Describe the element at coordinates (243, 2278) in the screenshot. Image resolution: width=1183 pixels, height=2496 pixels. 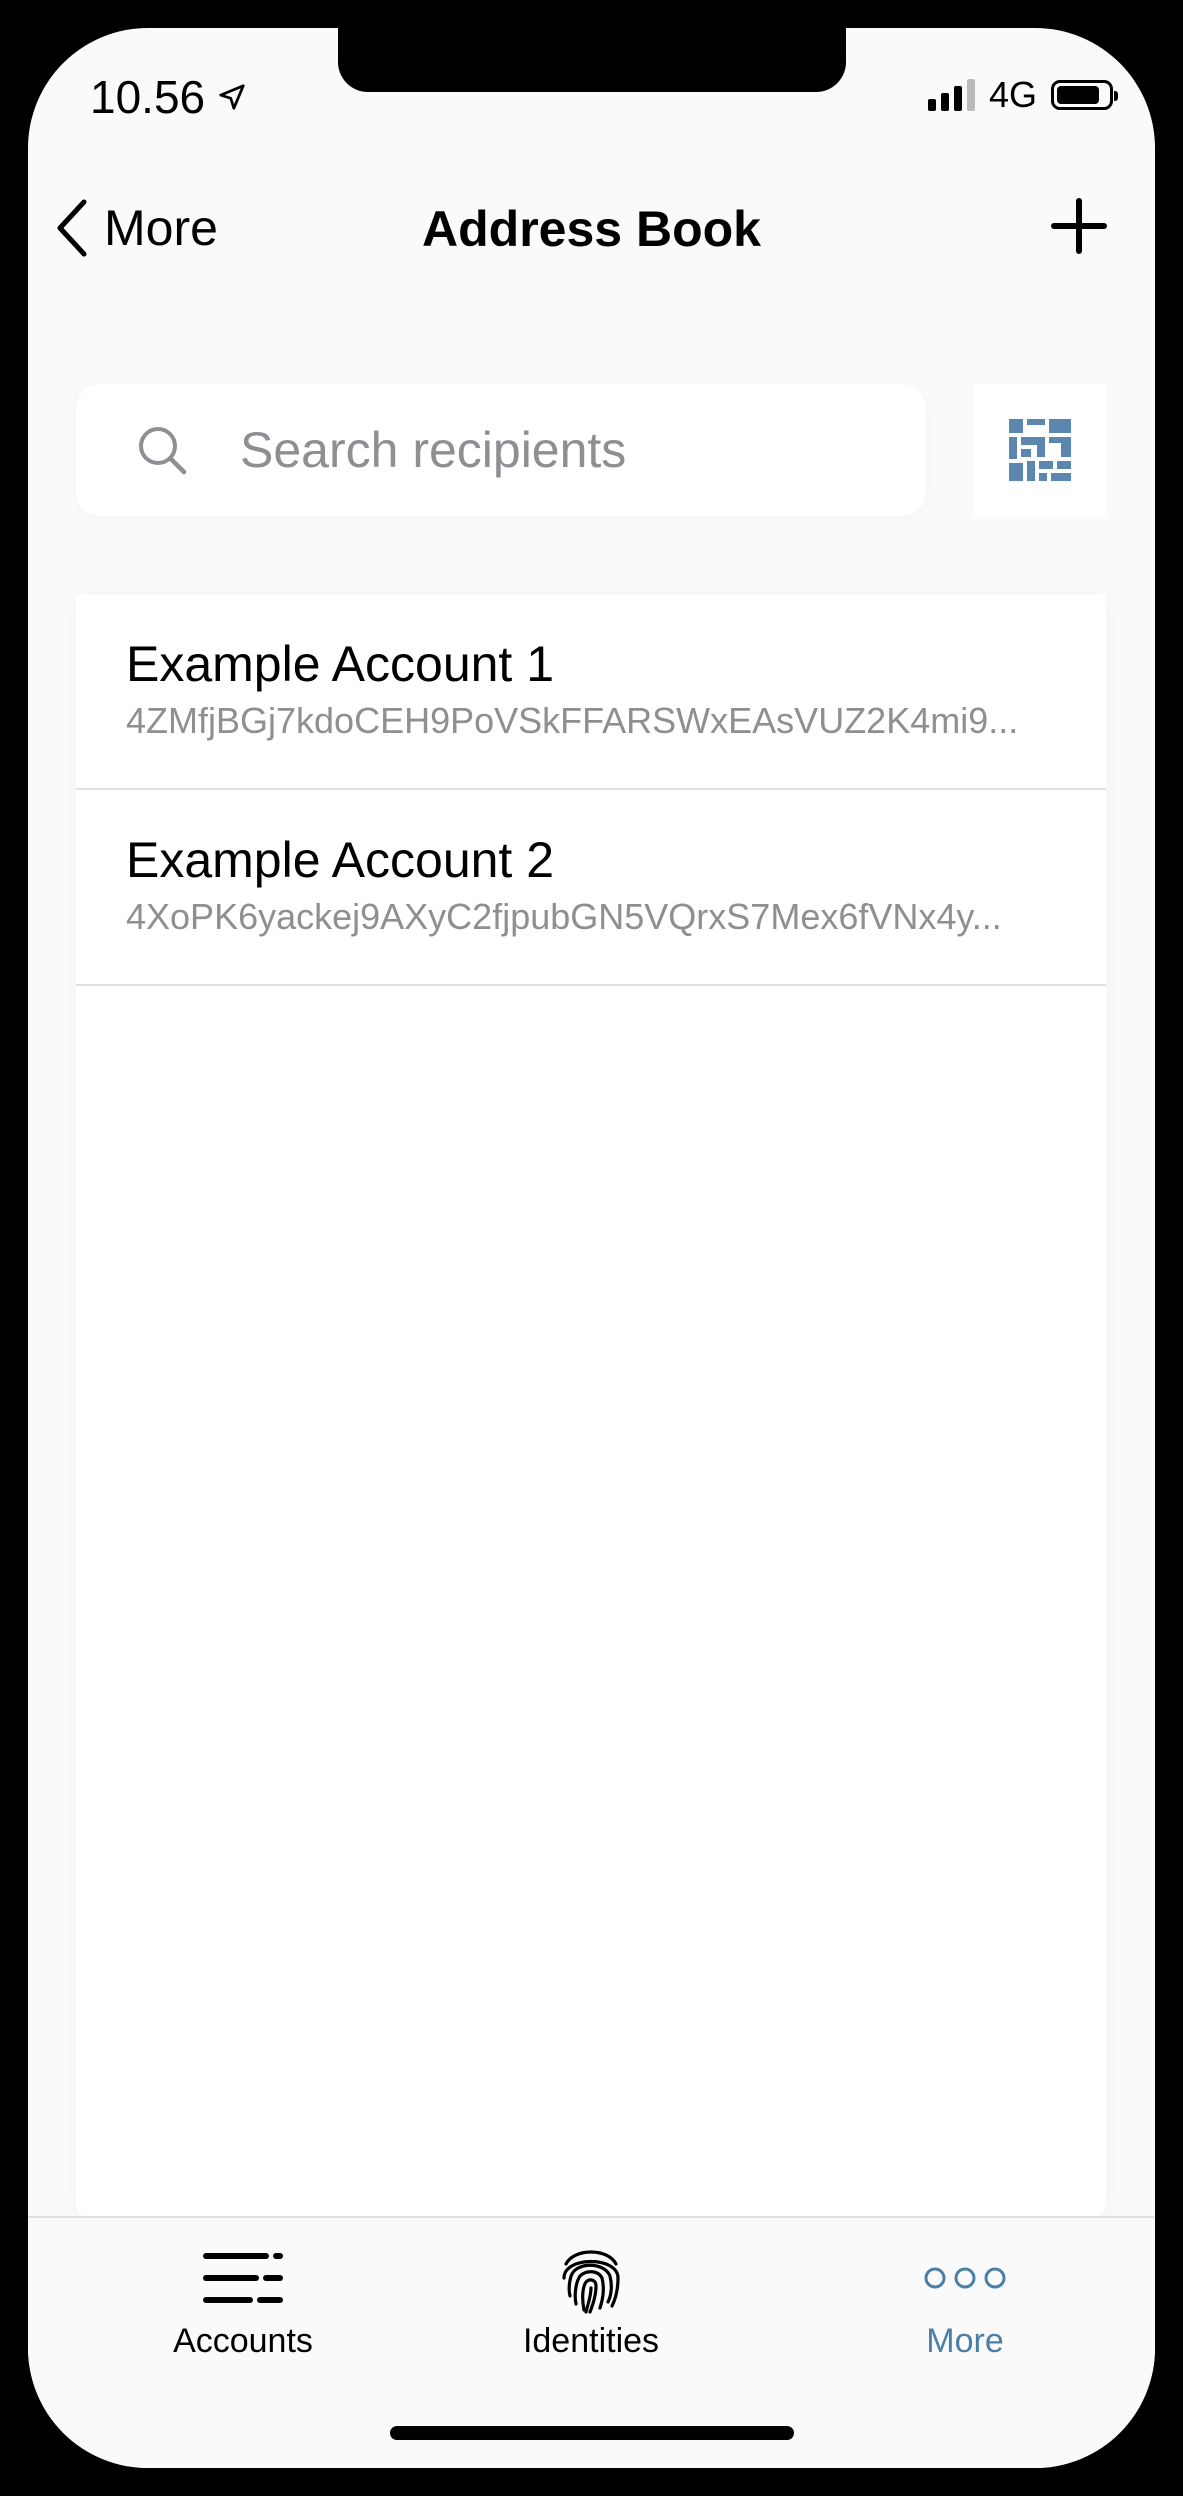
I see `accounts-list-icon` at that location.